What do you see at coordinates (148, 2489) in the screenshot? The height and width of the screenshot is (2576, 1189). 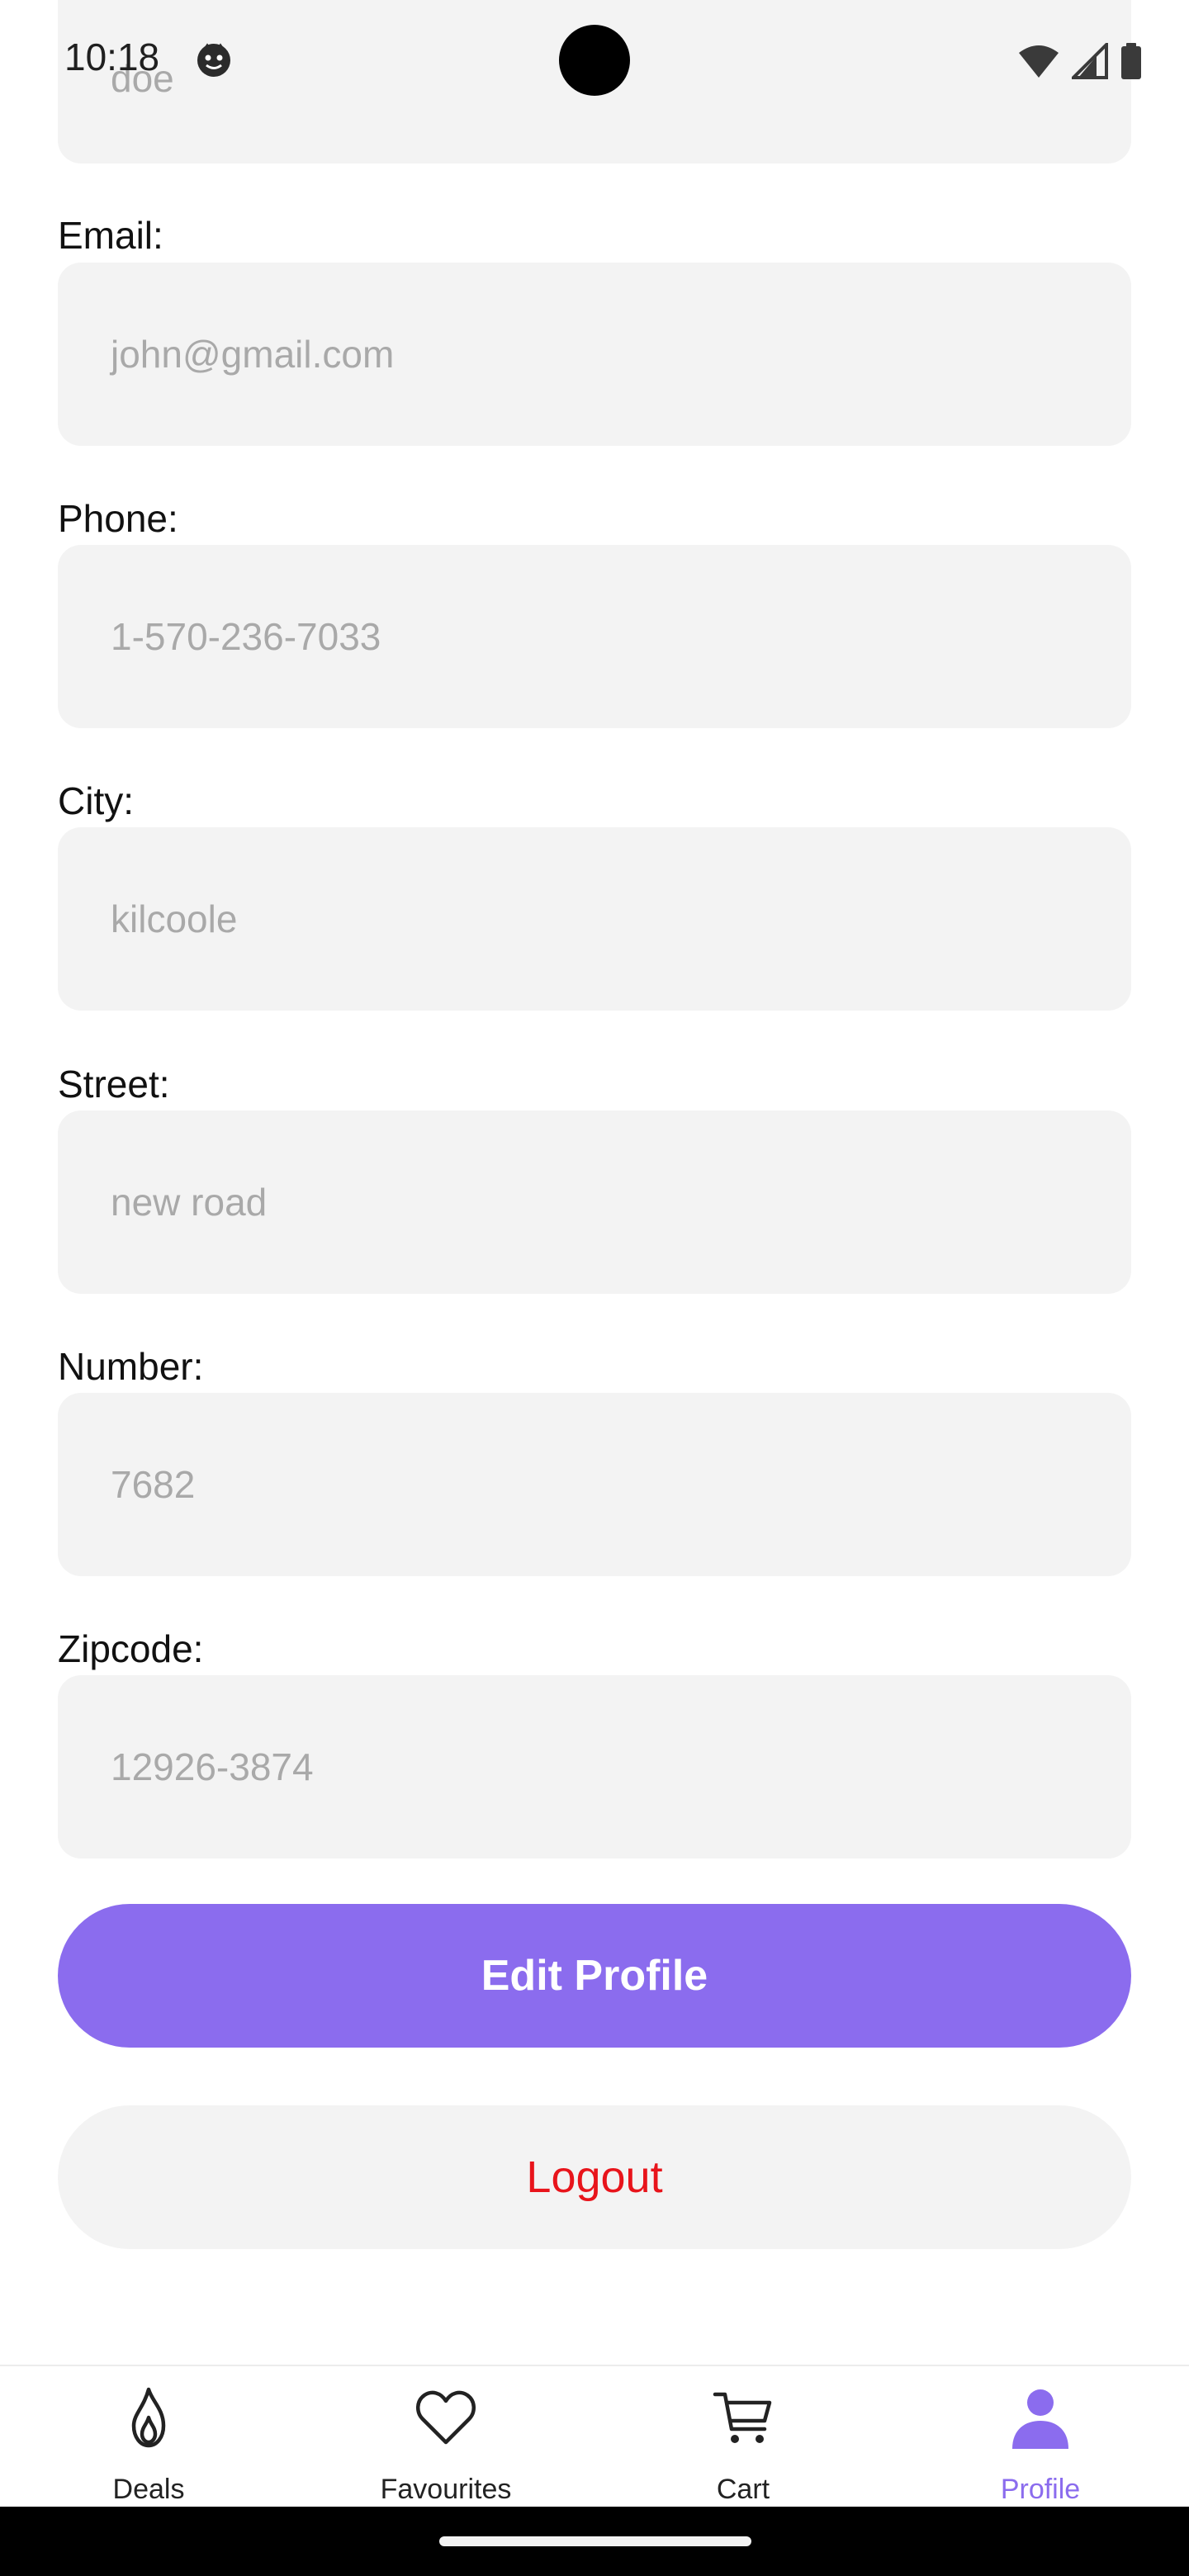 I see `nav-label-deals: Deals` at bounding box center [148, 2489].